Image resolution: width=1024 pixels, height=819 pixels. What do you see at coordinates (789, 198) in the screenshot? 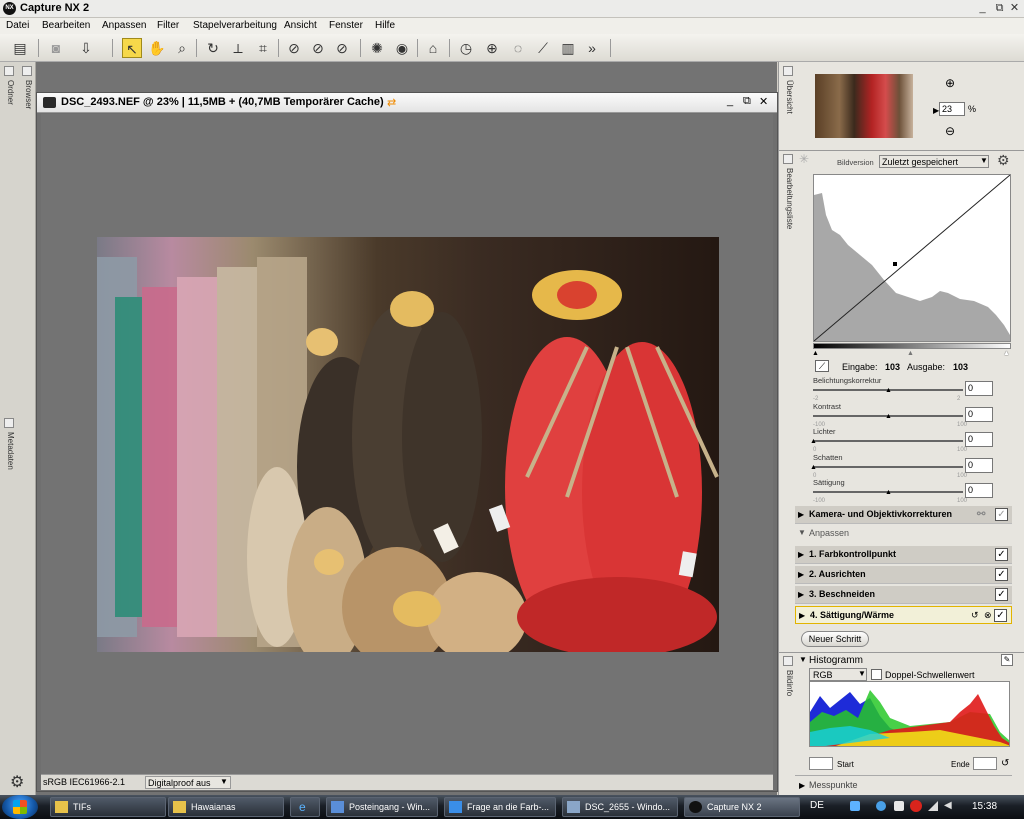
I see `edit-list-panel-label: Bearbeitungsliste` at bounding box center [789, 198].